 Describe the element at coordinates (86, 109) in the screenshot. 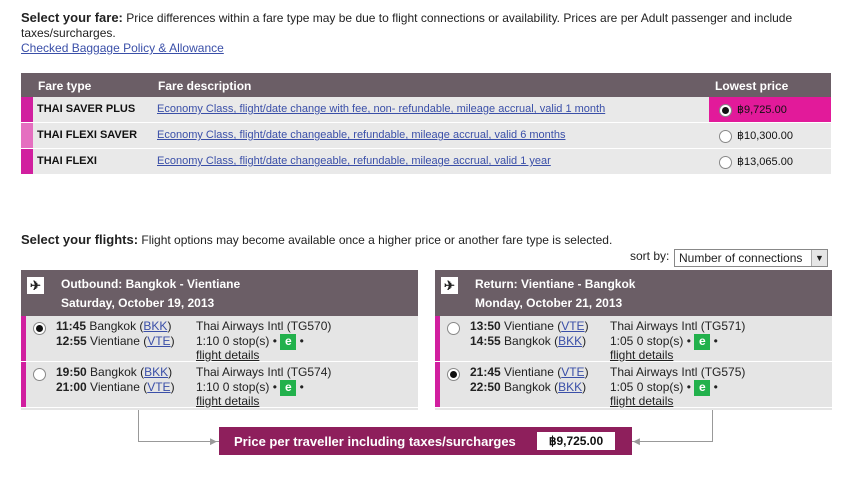

I see `fare-type-name: THAI SAVER PLUS` at that location.